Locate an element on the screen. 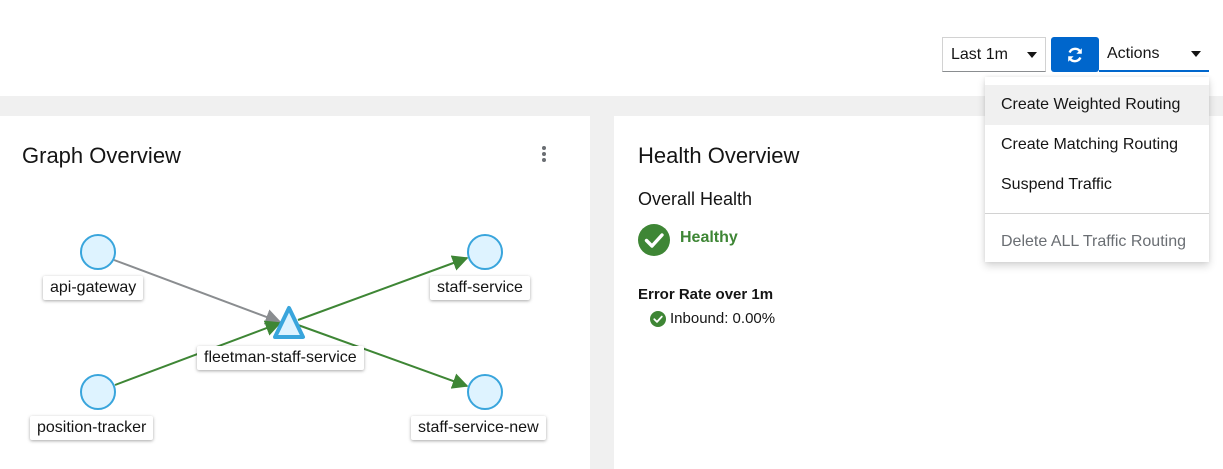 The image size is (1223, 469). overall-health-label: Overall Health is located at coordinates (695, 199).